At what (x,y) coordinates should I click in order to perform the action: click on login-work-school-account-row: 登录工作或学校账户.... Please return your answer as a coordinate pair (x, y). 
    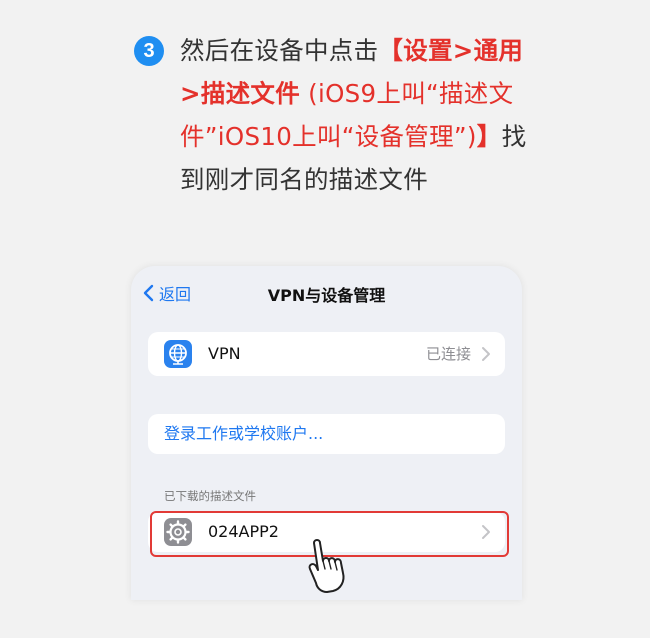
    Looking at the image, I should click on (326, 434).